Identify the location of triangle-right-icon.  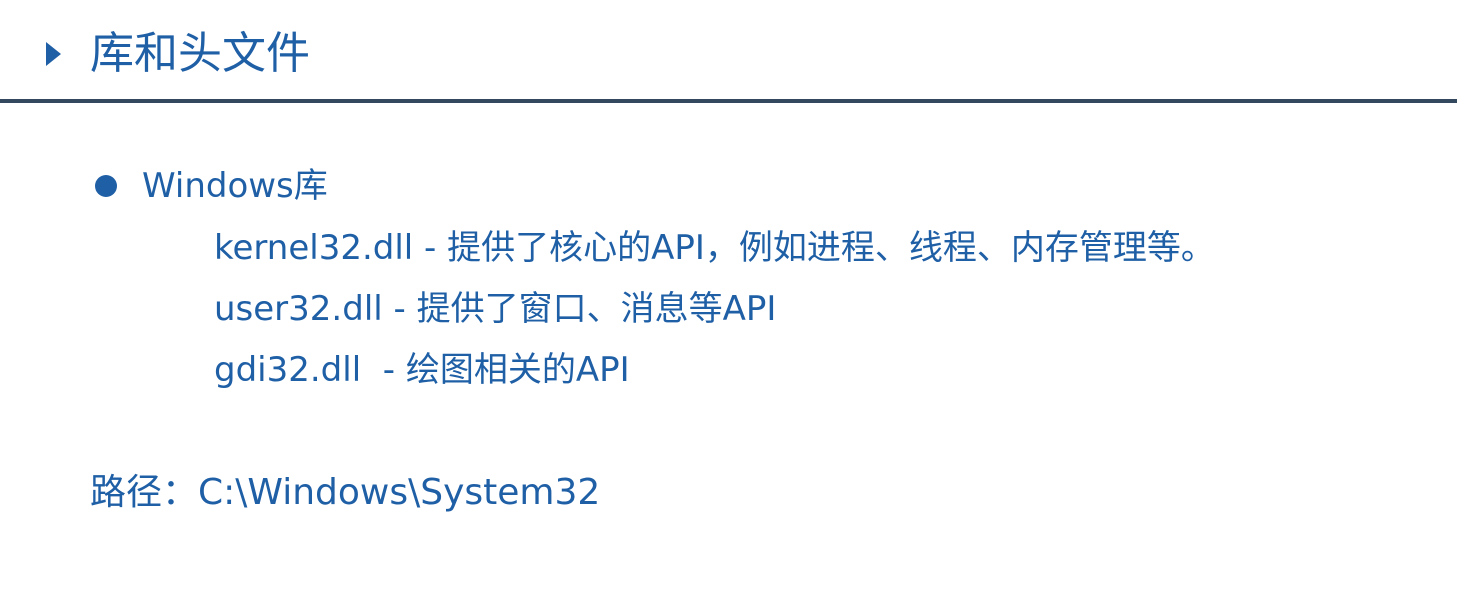
(53, 54).